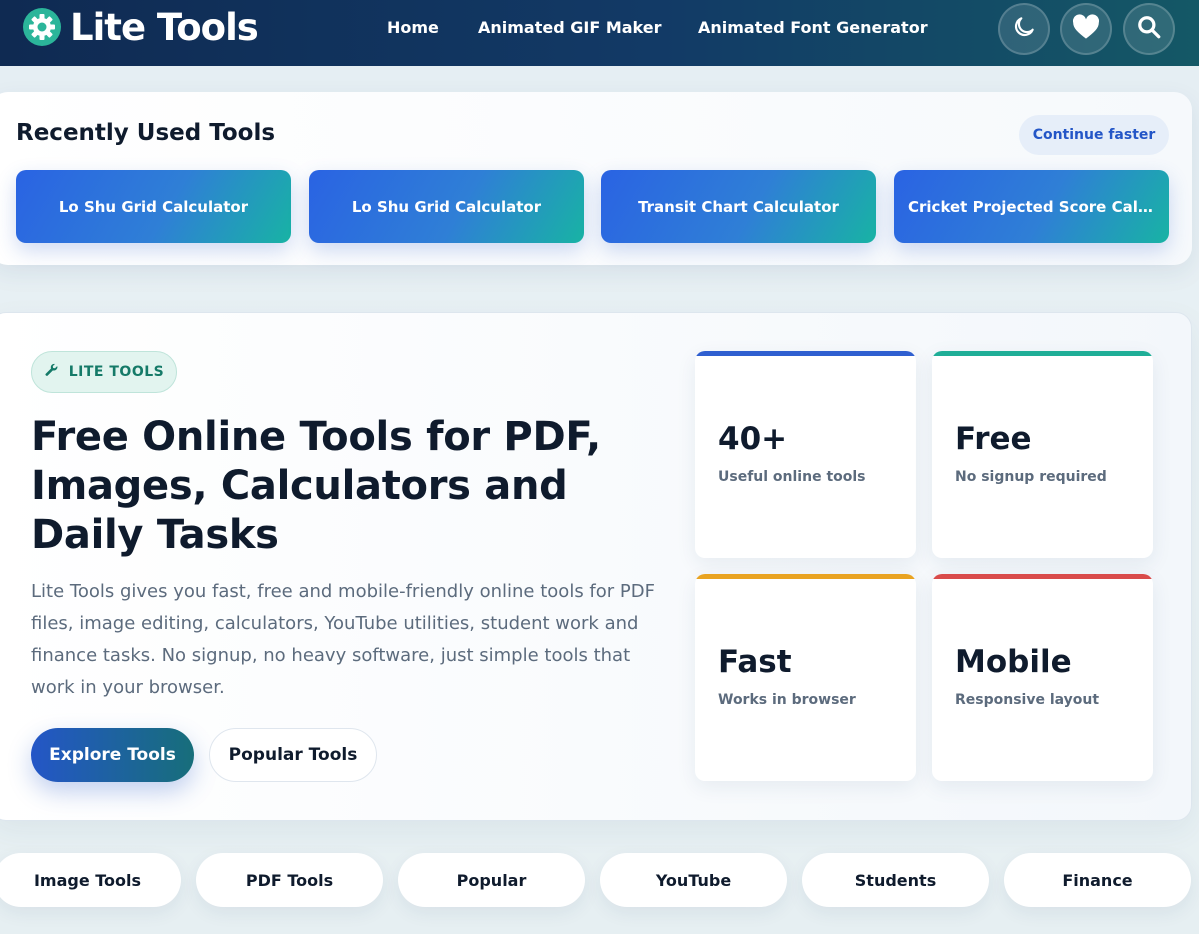 The width and height of the screenshot is (1199, 934). Describe the element at coordinates (164, 27) in the screenshot. I see `logo-text: Lite Tools` at that location.